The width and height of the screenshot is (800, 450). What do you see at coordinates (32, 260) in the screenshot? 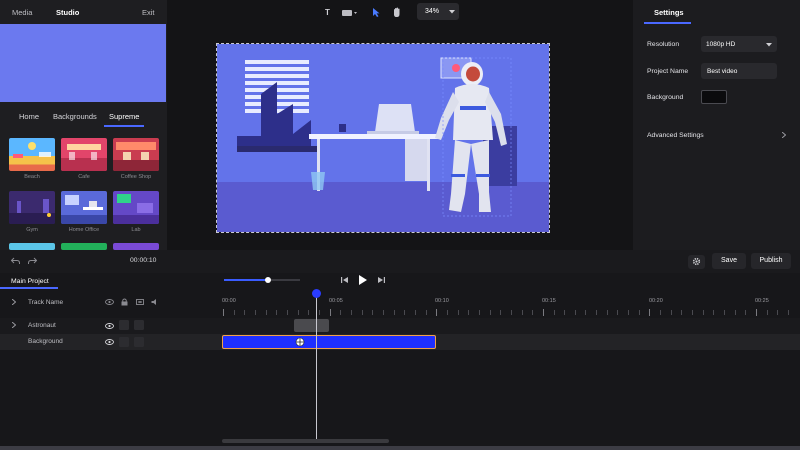
I see `redo-icon` at bounding box center [32, 260].